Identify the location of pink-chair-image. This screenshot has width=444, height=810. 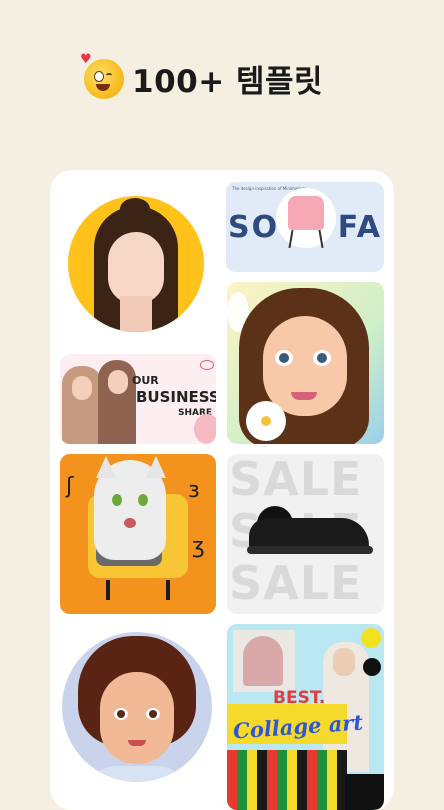
(306, 213).